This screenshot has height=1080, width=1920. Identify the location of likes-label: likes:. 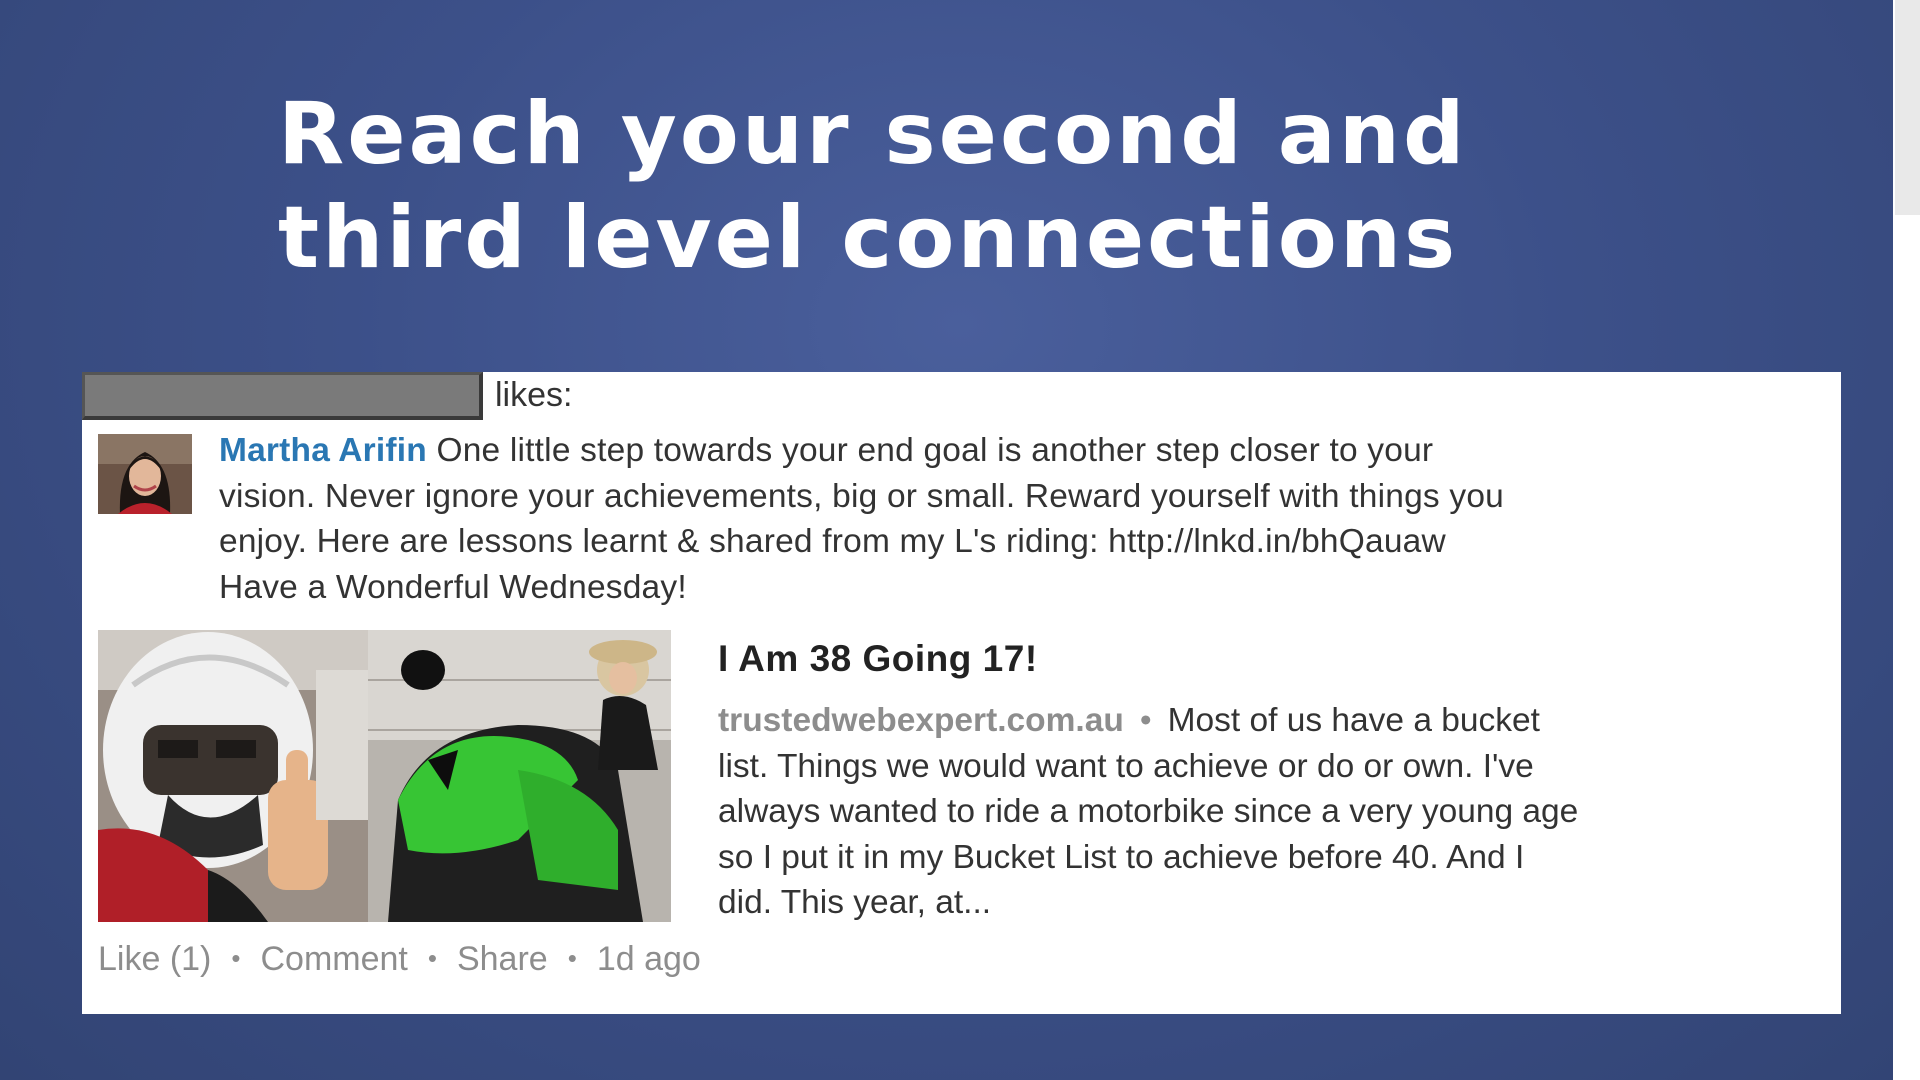
(534, 395).